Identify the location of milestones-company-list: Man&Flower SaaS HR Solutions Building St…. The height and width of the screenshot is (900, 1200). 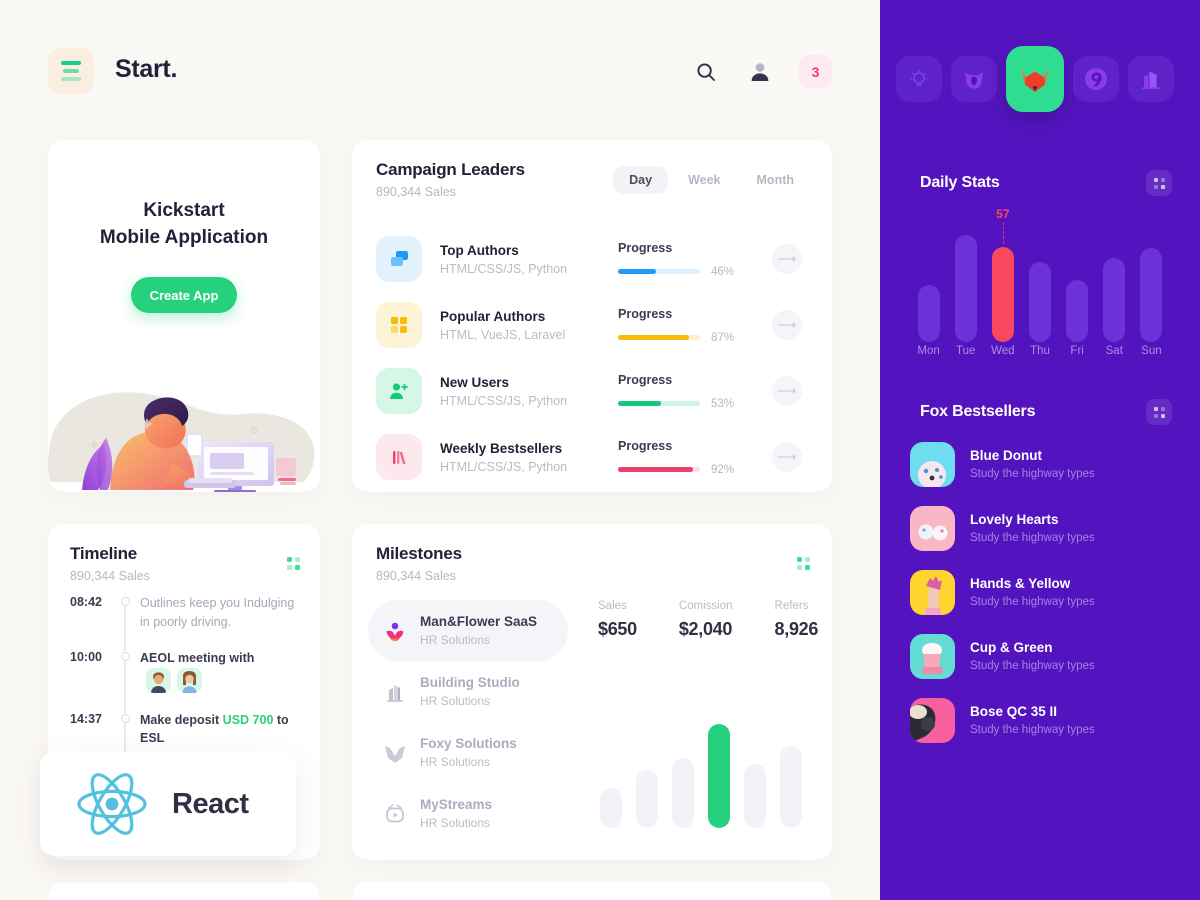
(468, 722).